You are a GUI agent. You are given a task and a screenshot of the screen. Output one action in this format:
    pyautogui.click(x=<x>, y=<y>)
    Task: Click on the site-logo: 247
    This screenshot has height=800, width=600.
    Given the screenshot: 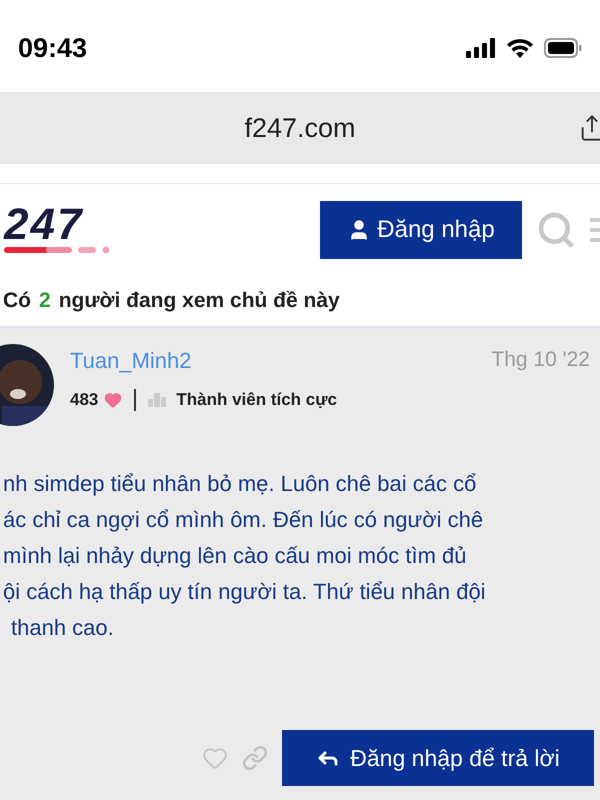 What is the action you would take?
    pyautogui.click(x=59, y=230)
    